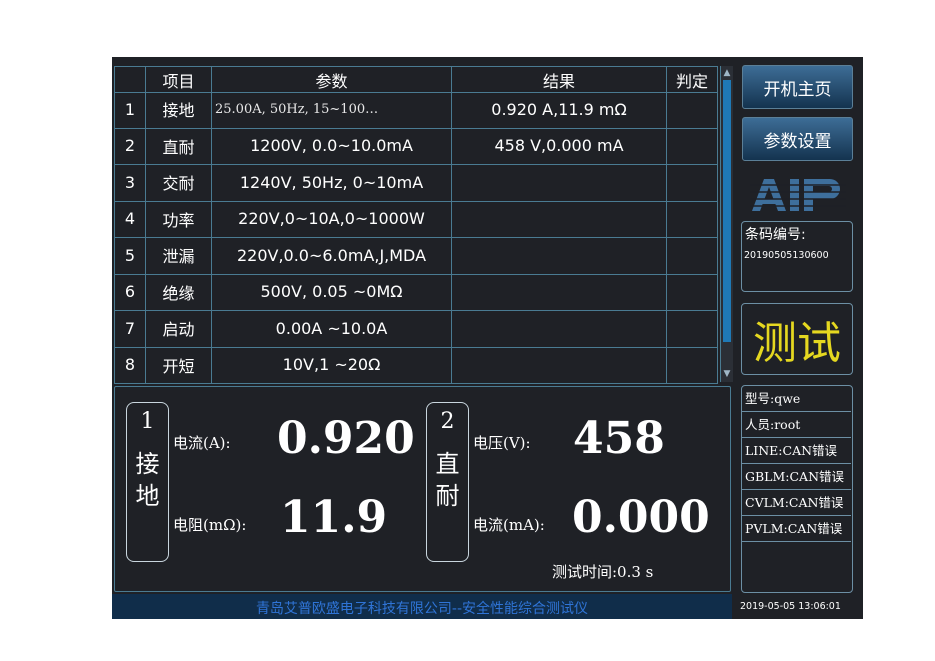 The width and height of the screenshot is (935, 661). I want to click on aip-logo-icon, so click(798, 195).